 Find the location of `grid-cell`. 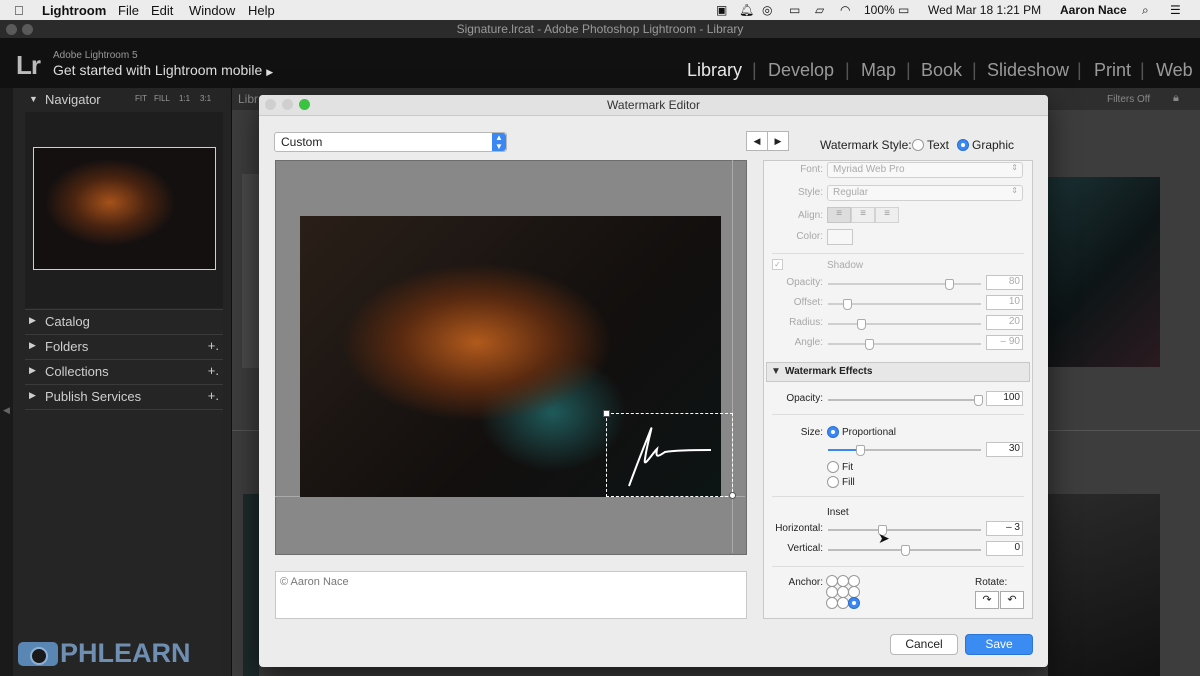

grid-cell is located at coordinates (251, 271).